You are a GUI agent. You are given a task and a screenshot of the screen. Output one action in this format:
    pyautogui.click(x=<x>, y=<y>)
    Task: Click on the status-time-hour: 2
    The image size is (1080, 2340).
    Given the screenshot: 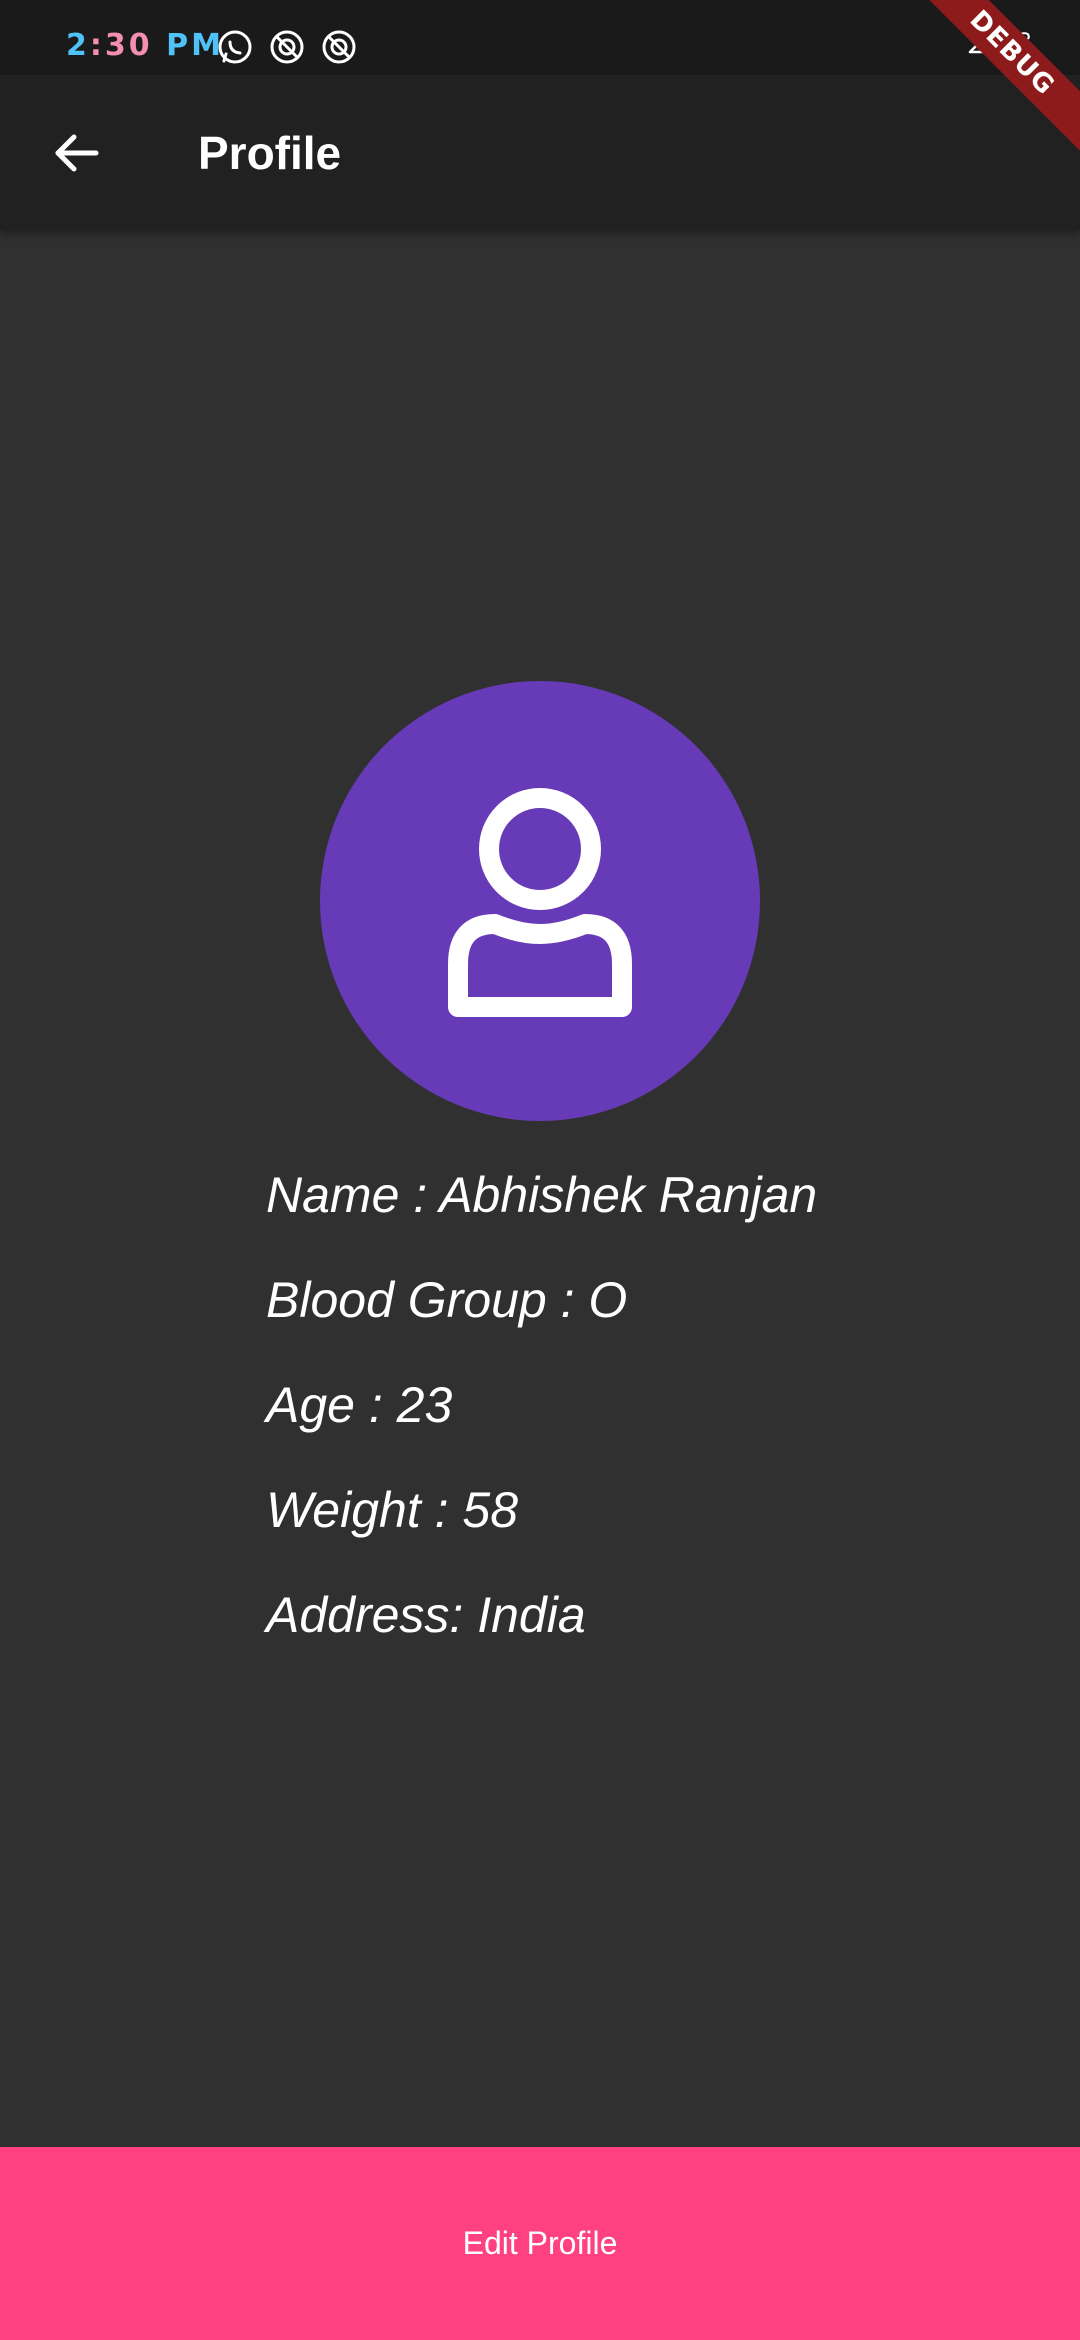 What is the action you would take?
    pyautogui.click(x=78, y=45)
    